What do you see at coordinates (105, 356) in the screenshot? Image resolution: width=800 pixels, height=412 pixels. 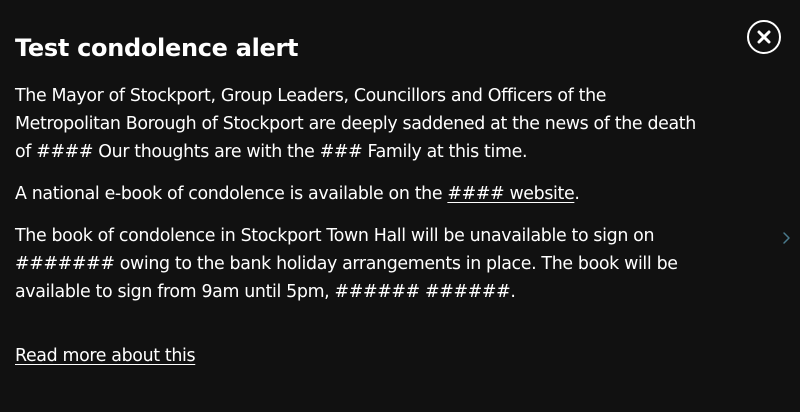 I see `read-more-link: Read more about this` at bounding box center [105, 356].